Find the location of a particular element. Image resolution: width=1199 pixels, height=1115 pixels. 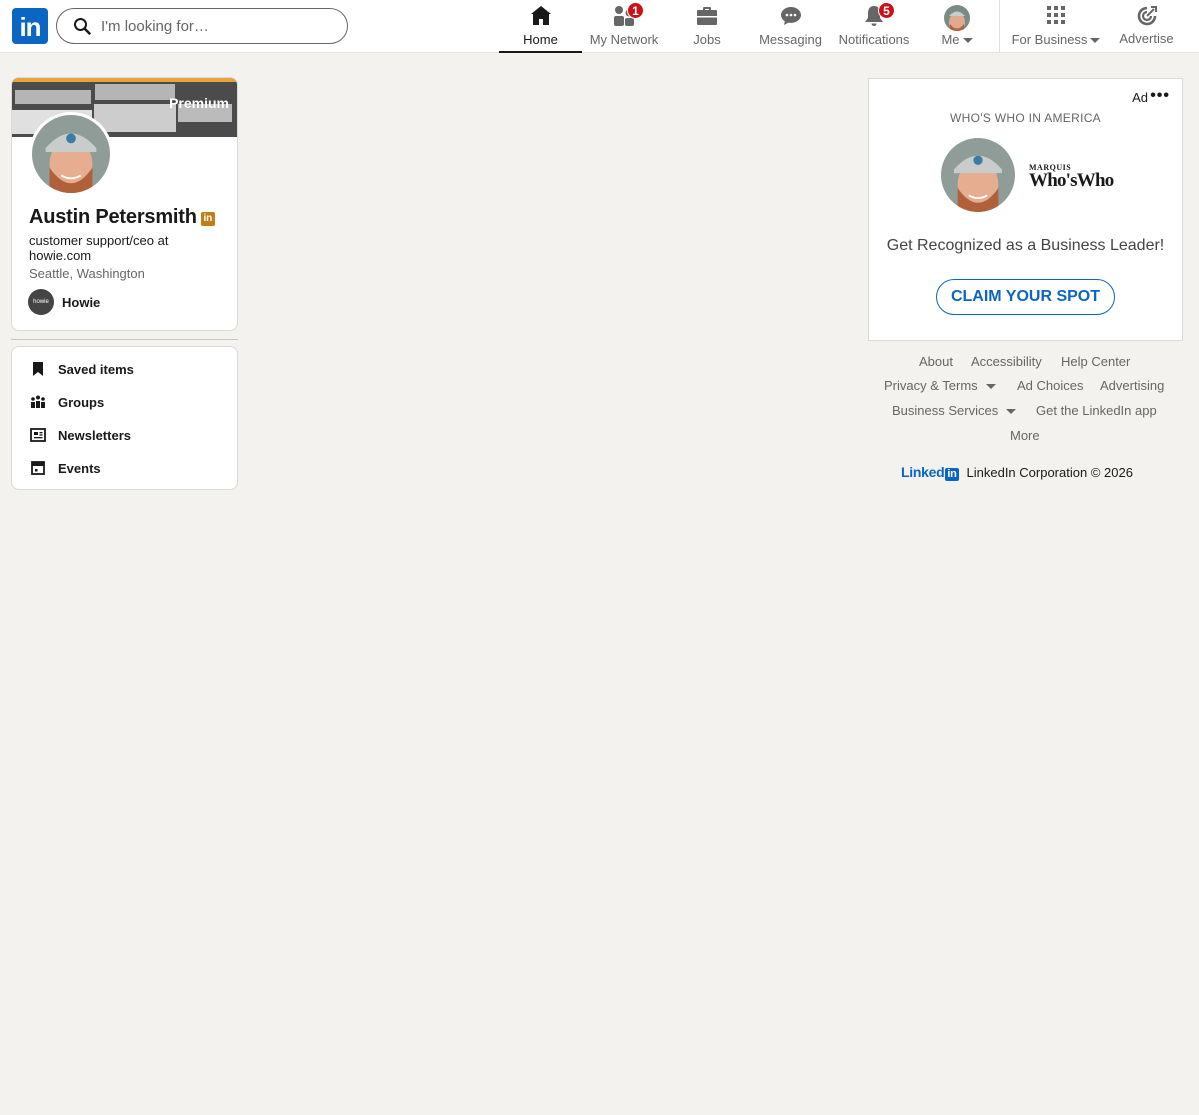

footer-privacy-terms: Privacy & Terms is located at coordinates (940, 385).